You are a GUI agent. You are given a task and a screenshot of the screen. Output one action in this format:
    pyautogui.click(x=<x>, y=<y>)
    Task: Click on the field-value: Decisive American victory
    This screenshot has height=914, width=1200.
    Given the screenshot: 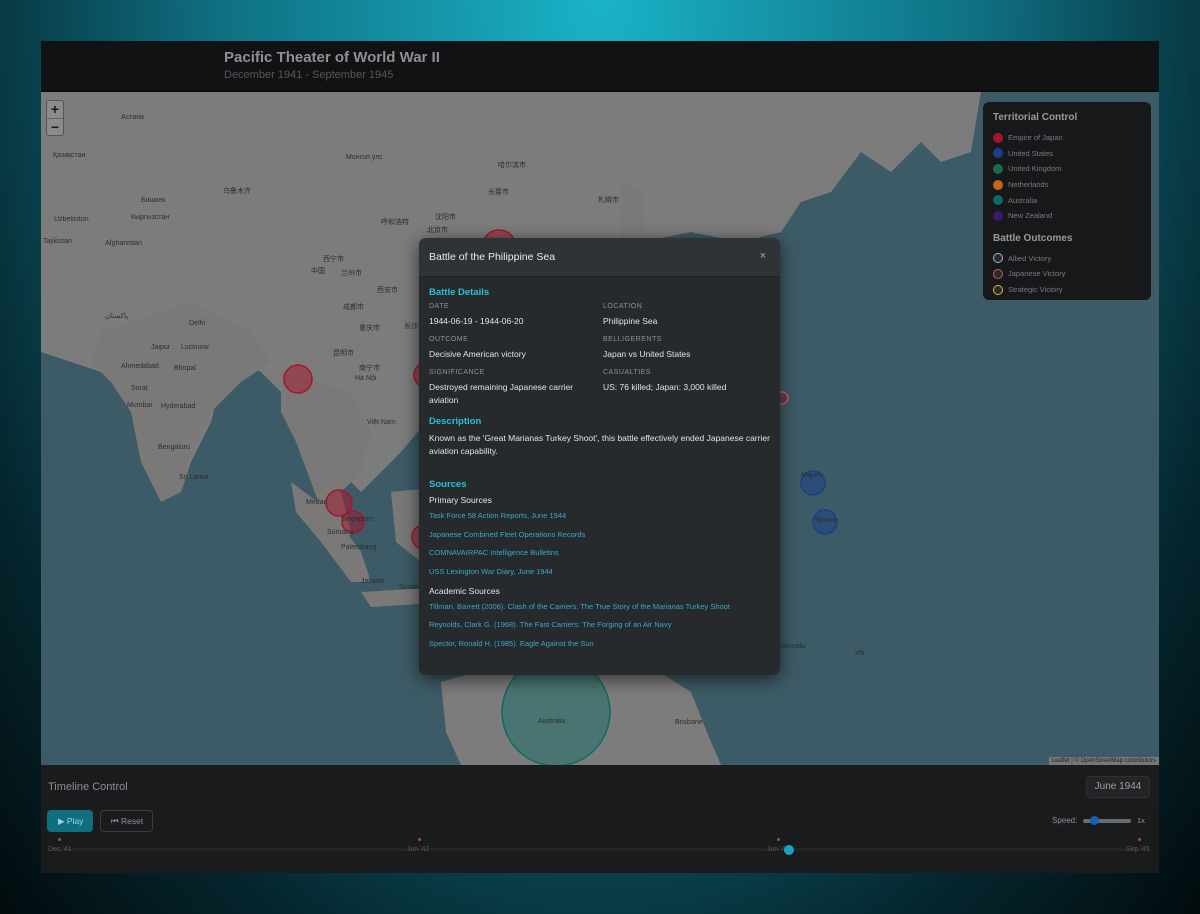 What is the action you would take?
    pyautogui.click(x=477, y=354)
    